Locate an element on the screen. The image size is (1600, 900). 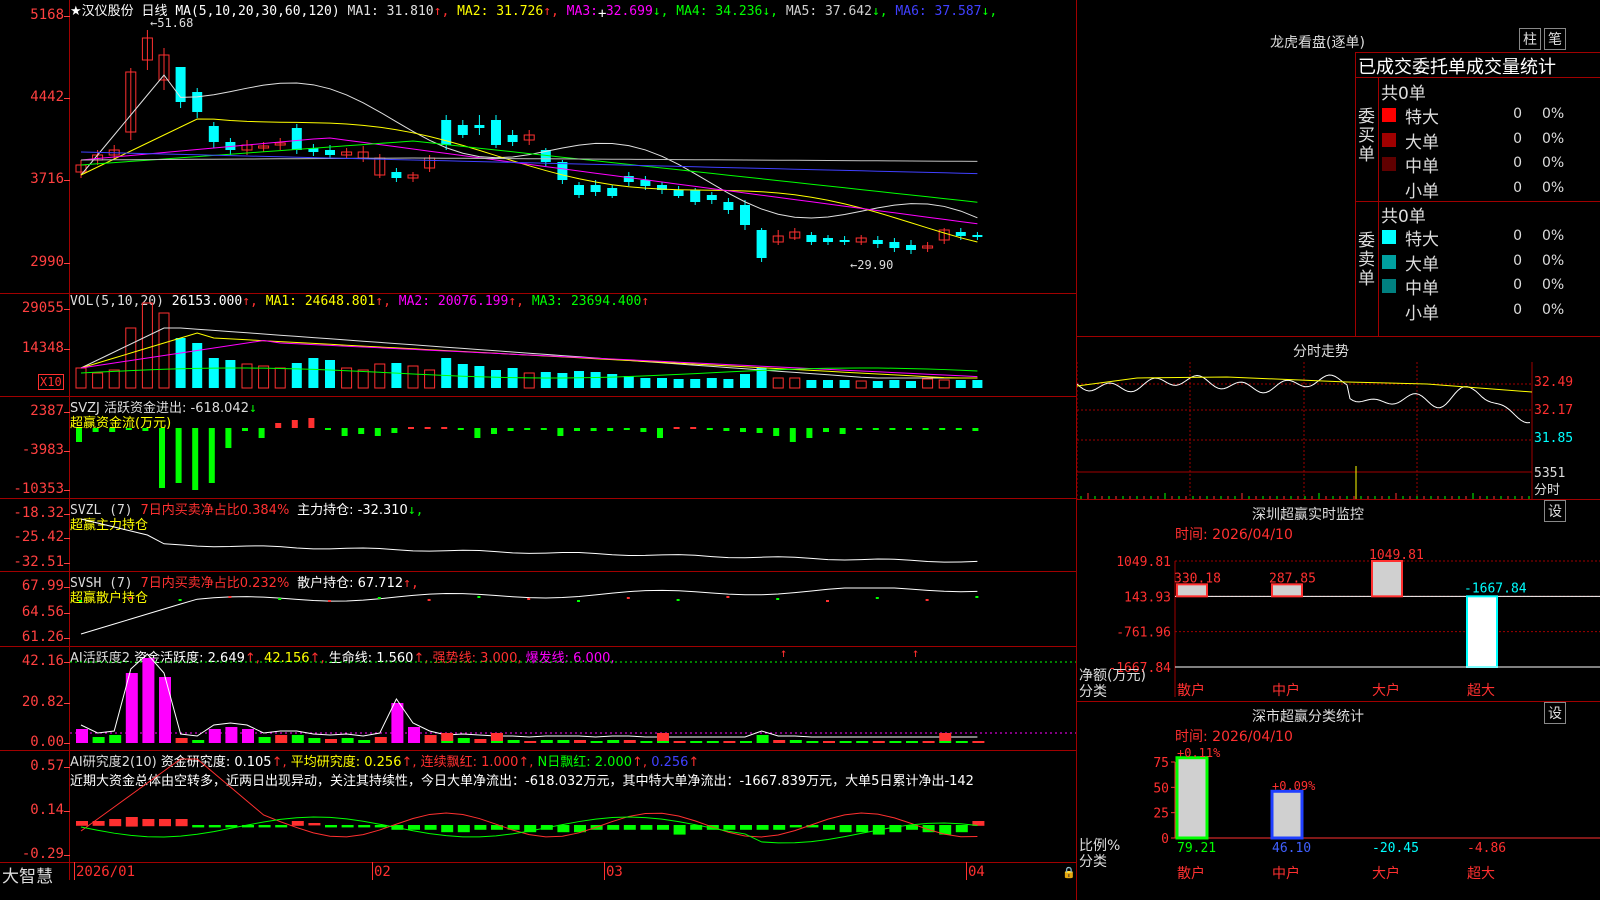
tick-mode-button: 笔 is located at coordinates (1555, 39).